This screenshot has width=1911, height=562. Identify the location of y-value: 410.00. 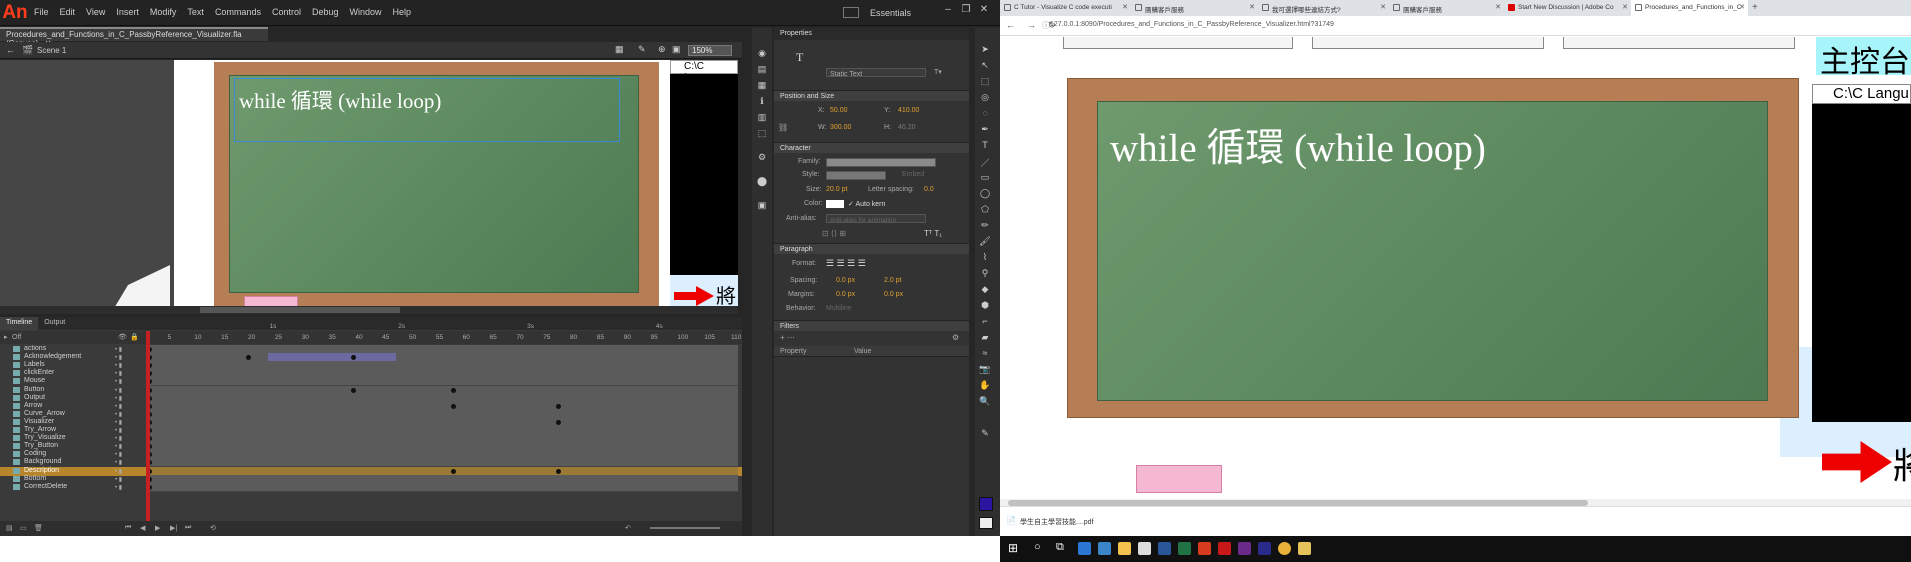
(908, 110).